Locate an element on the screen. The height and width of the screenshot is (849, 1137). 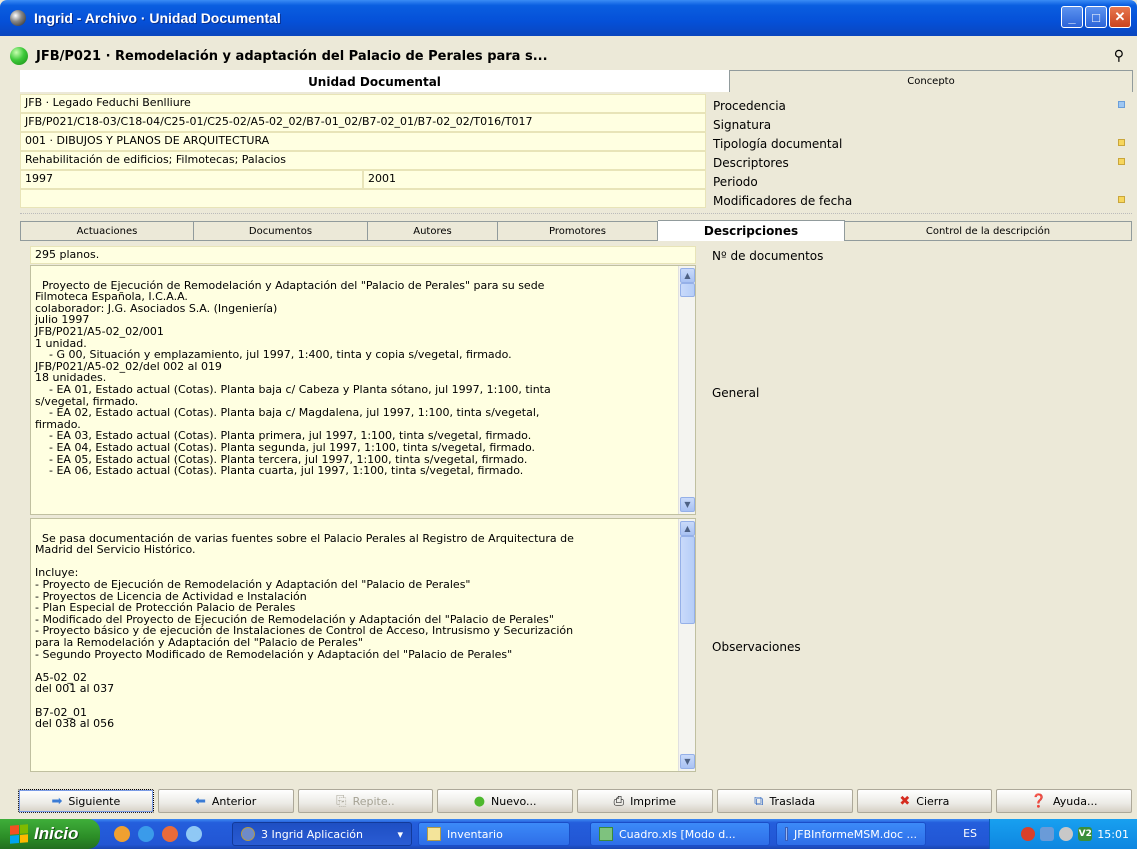
general-label: General is located at coordinates (736, 393).